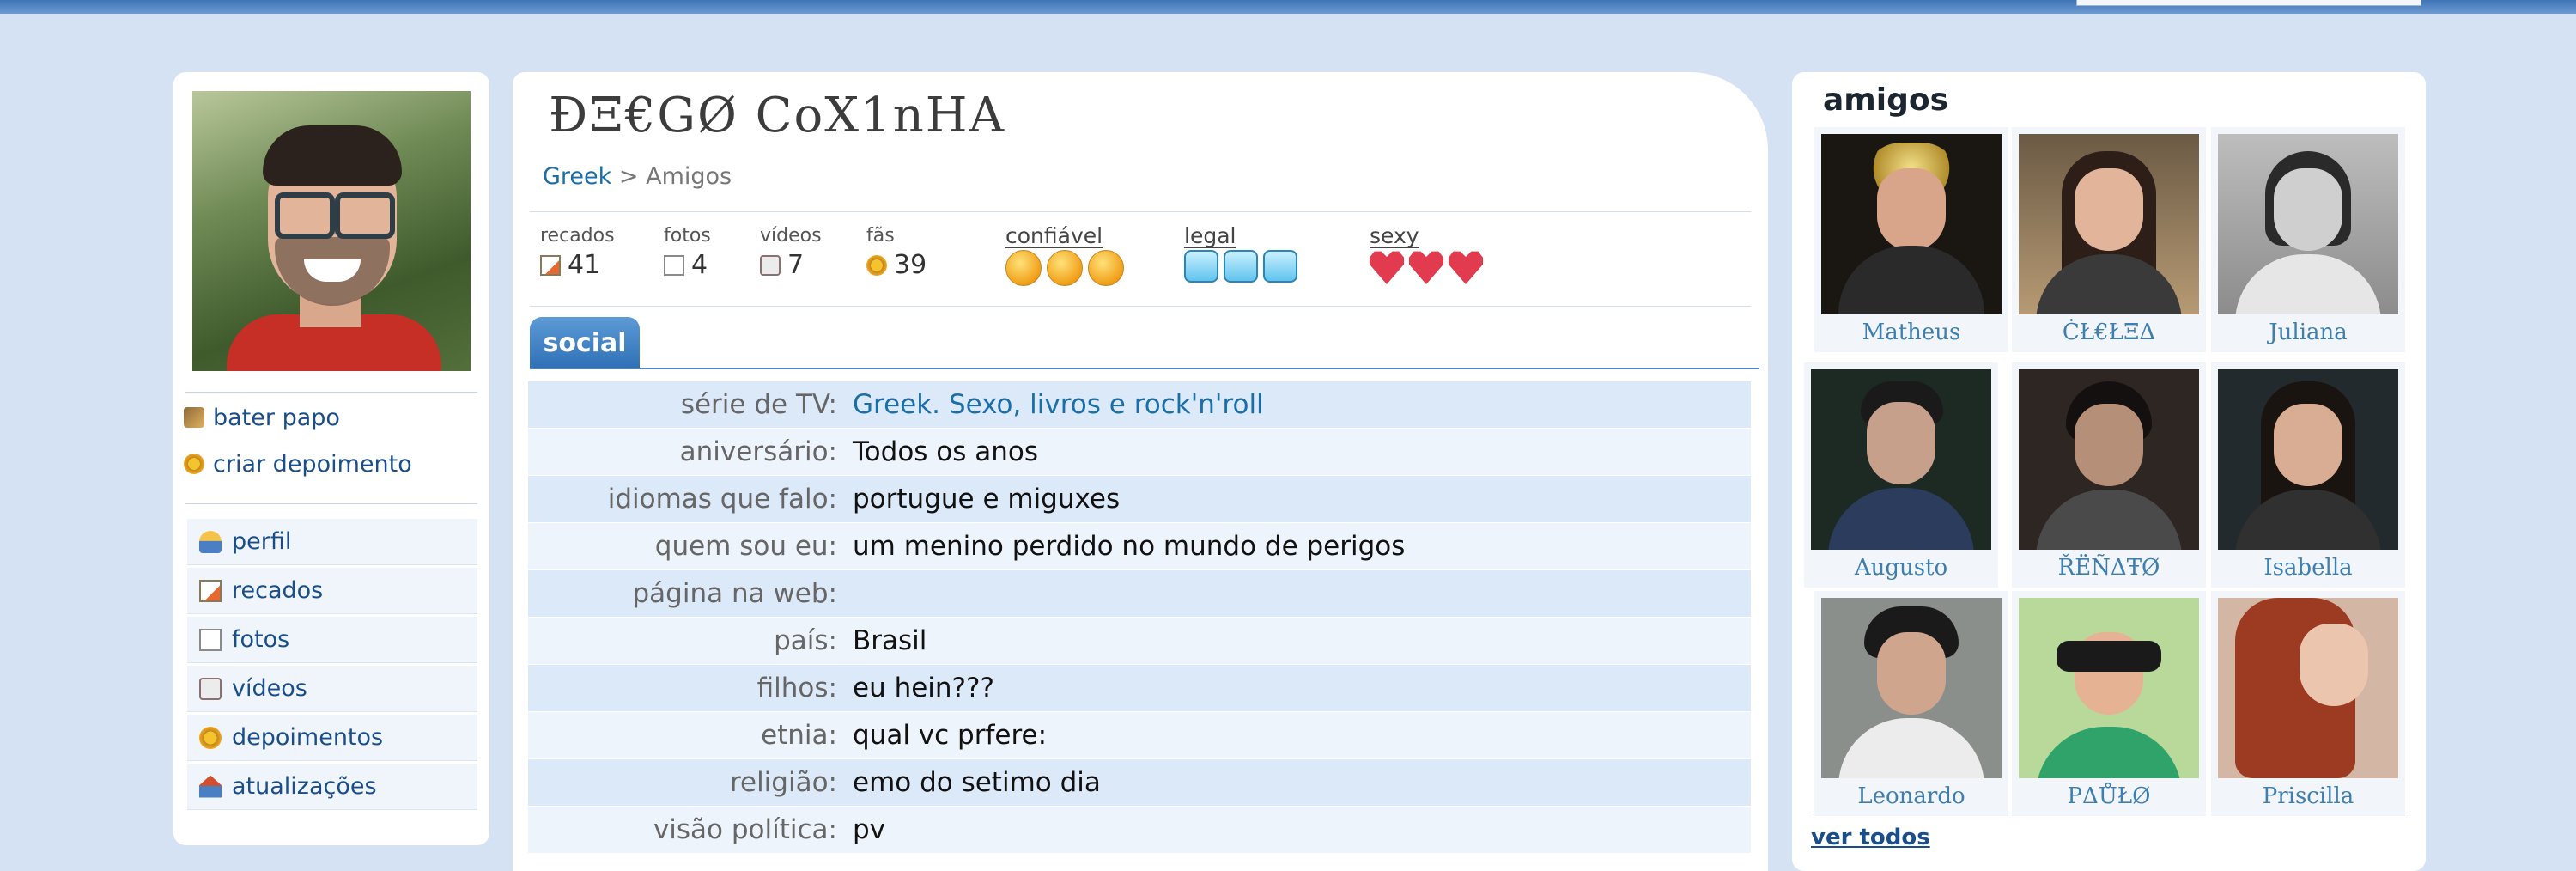  What do you see at coordinates (332, 231) in the screenshot?
I see `profile-photo` at bounding box center [332, 231].